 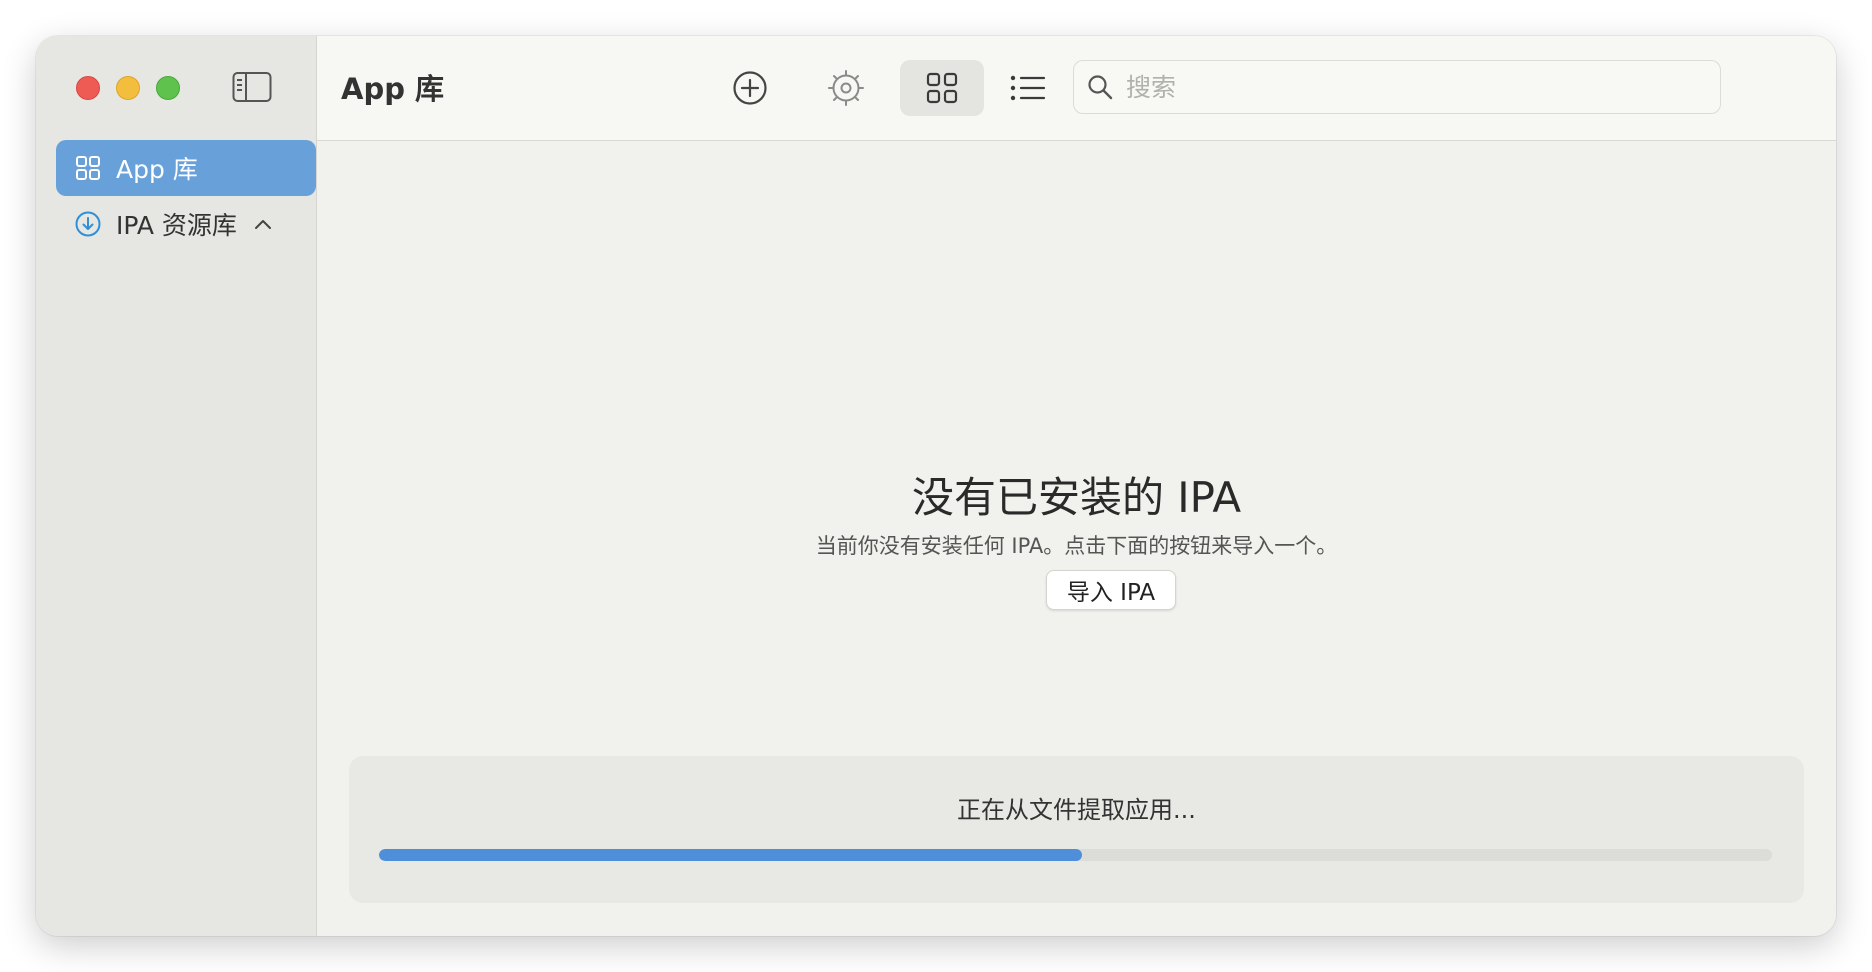 I want to click on plus-circle-icon, so click(x=750, y=88).